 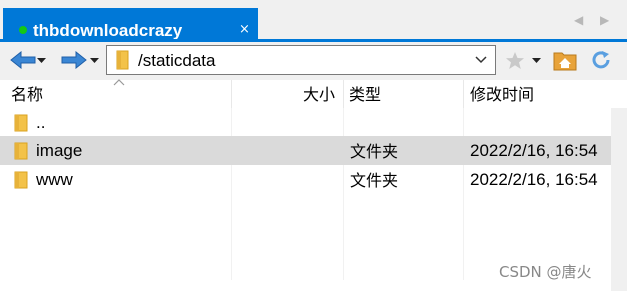 I want to click on refresh-icon, so click(x=601, y=60).